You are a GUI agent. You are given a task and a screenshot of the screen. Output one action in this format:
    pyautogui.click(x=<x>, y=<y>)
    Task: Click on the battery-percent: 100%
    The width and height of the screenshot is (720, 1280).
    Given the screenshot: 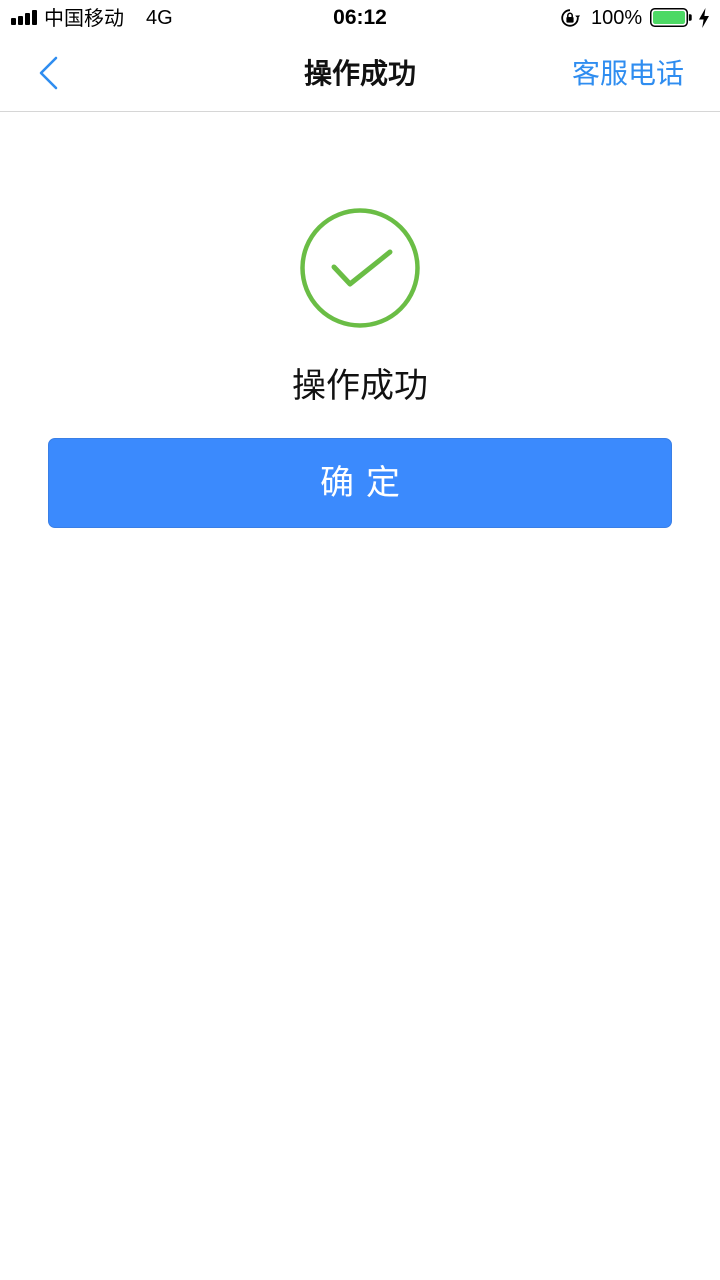 What is the action you would take?
    pyautogui.click(x=617, y=18)
    